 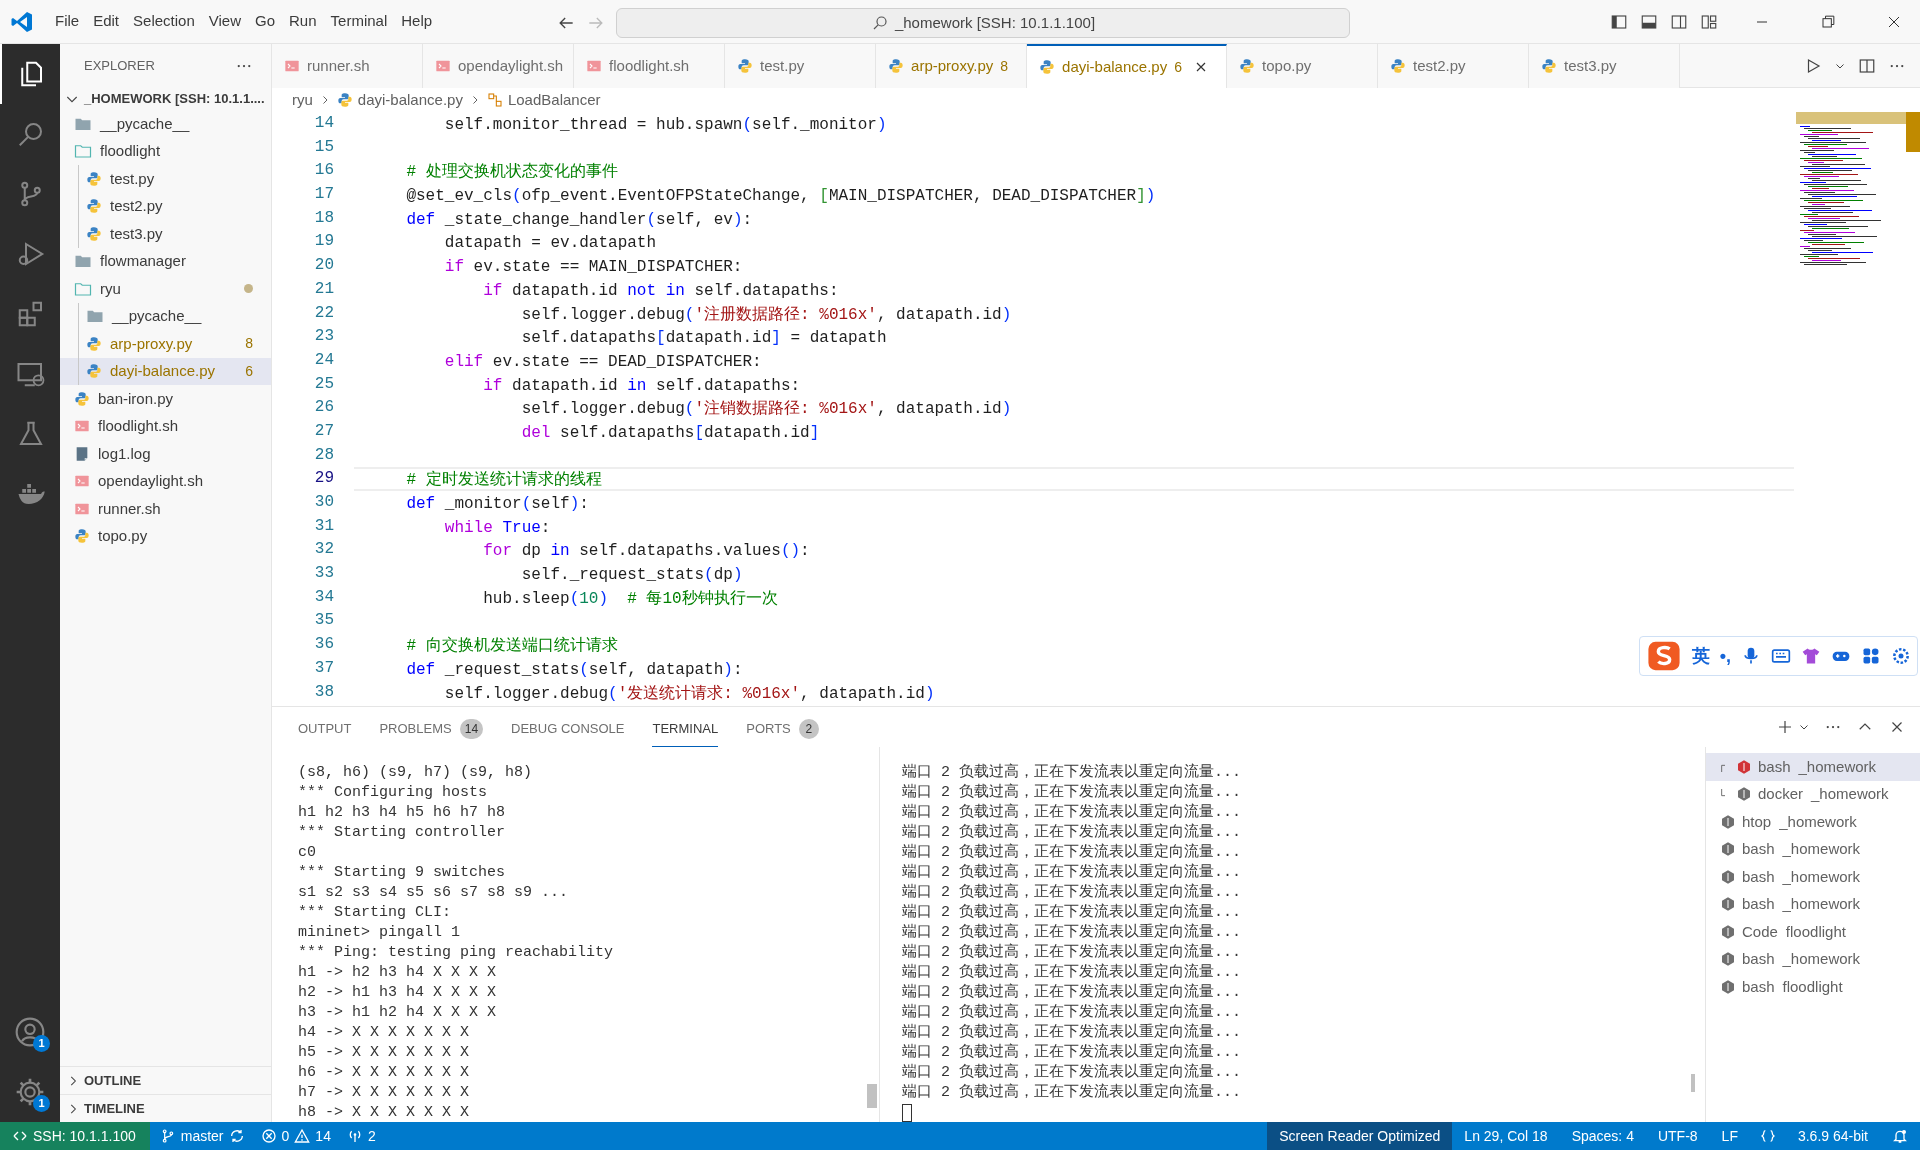 What do you see at coordinates (324, 360) in the screenshot?
I see `line-number: 24` at bounding box center [324, 360].